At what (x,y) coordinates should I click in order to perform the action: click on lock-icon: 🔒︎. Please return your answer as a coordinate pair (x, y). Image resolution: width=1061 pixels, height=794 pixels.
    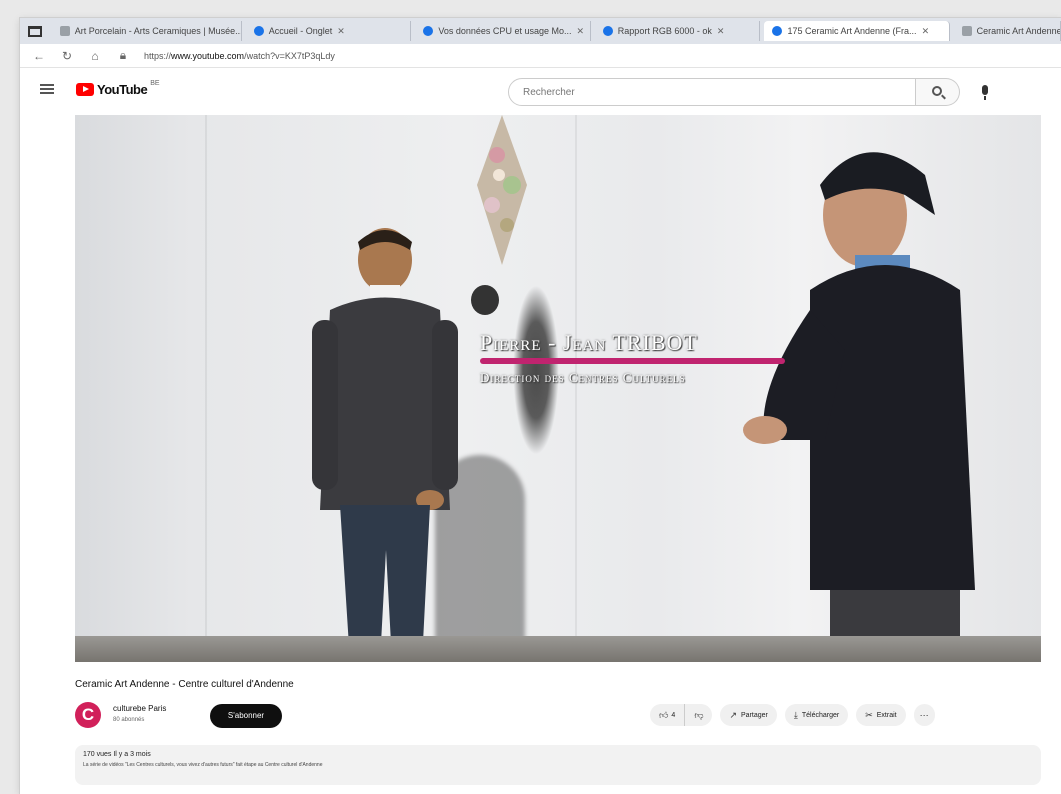
    Looking at the image, I should click on (123, 55).